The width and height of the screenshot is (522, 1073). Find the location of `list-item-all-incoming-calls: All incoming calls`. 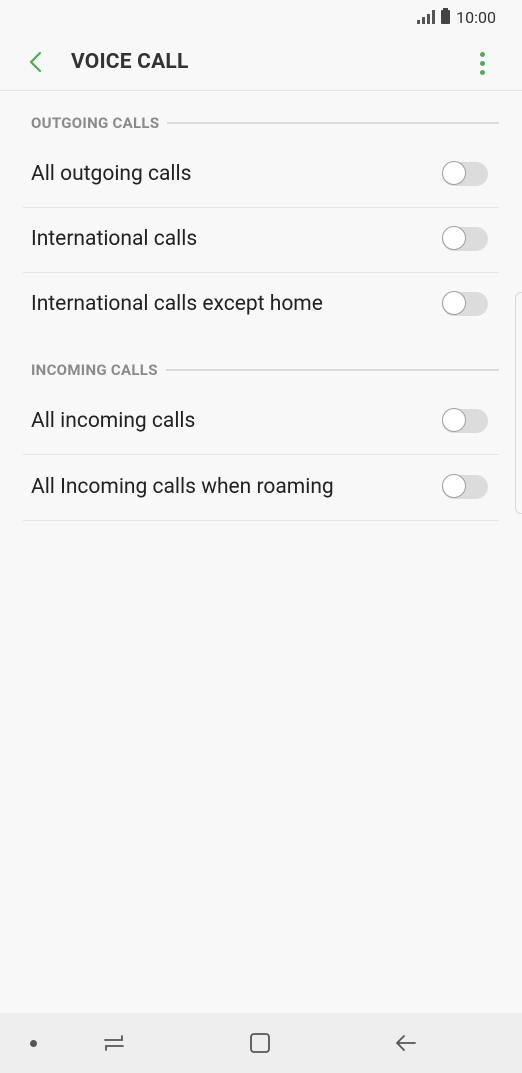

list-item-all-incoming-calls: All incoming calls is located at coordinates (261, 422).